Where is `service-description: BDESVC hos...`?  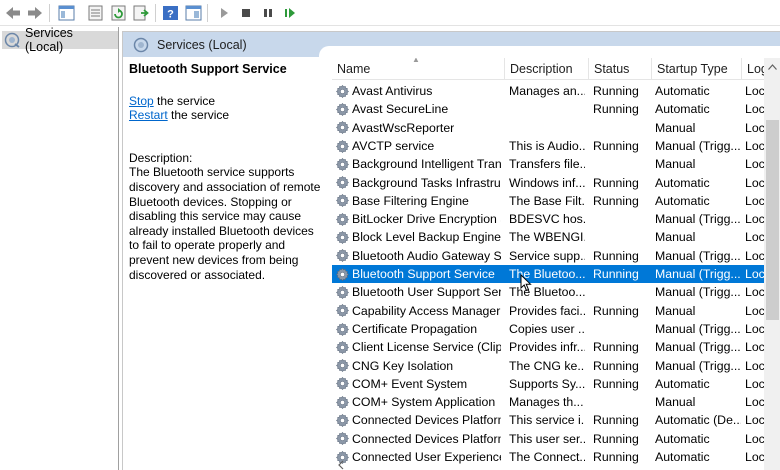 service-description: BDESVC hos... is located at coordinates (547, 219).